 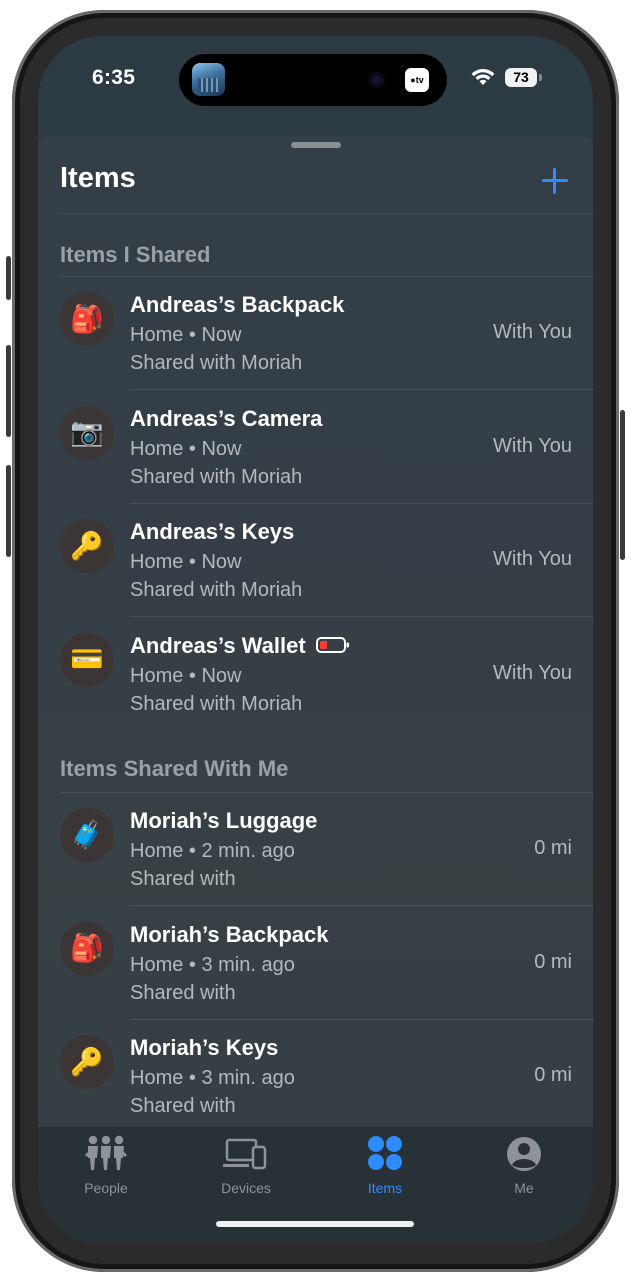 I want to click on tab-people: People, so click(x=106, y=1165).